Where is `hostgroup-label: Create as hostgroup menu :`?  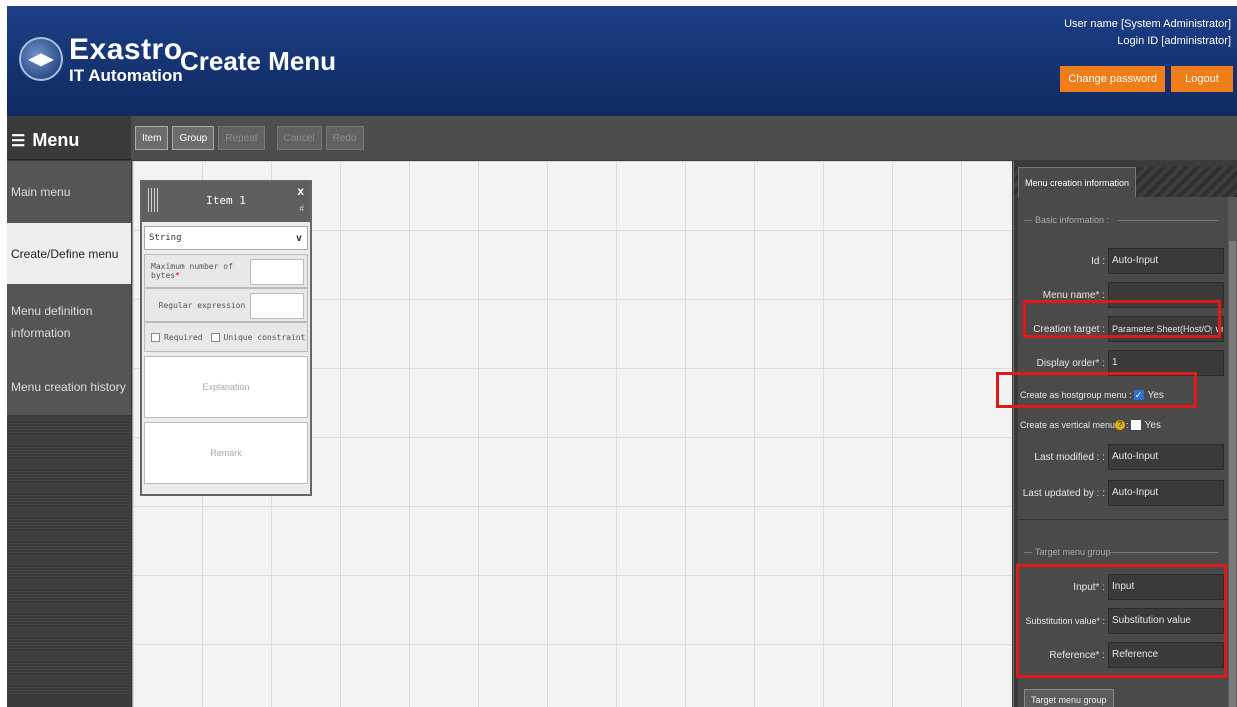 hostgroup-label: Create as hostgroup menu : is located at coordinates (1076, 395).